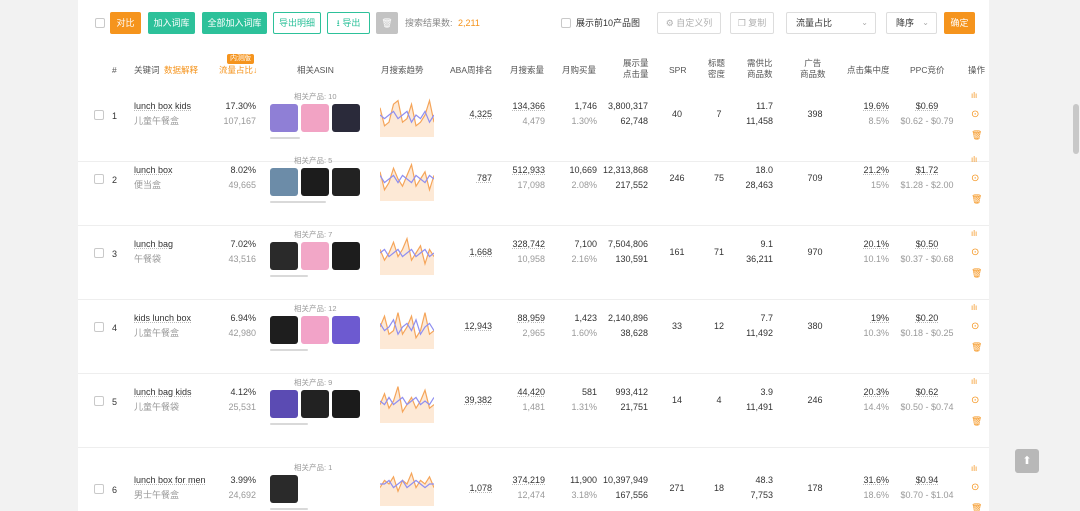 The height and width of the screenshot is (511, 1080). I want to click on keyword-text: lunch box for men, so click(170, 480).